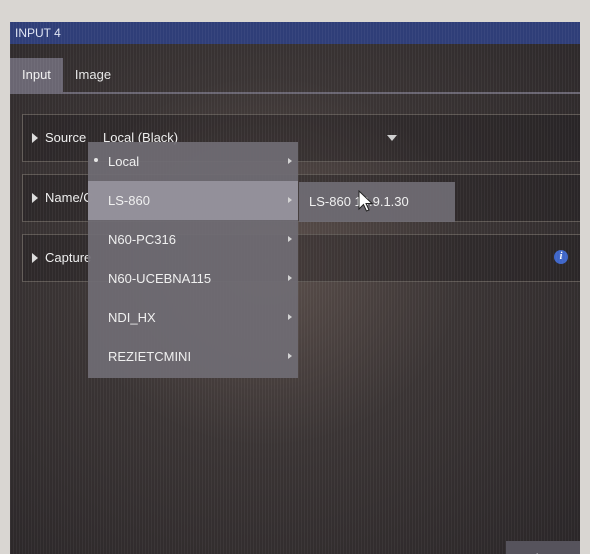  Describe the element at coordinates (392, 138) in the screenshot. I see `chevron-down-icon` at that location.